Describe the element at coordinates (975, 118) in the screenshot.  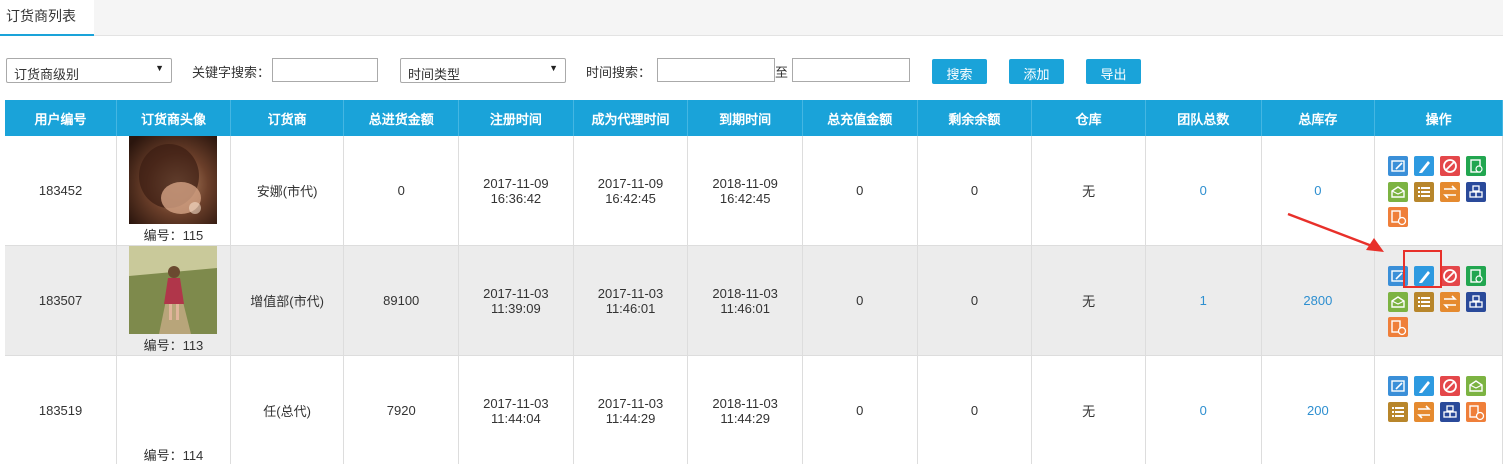
I see `header-balance: 剩余余额` at that location.